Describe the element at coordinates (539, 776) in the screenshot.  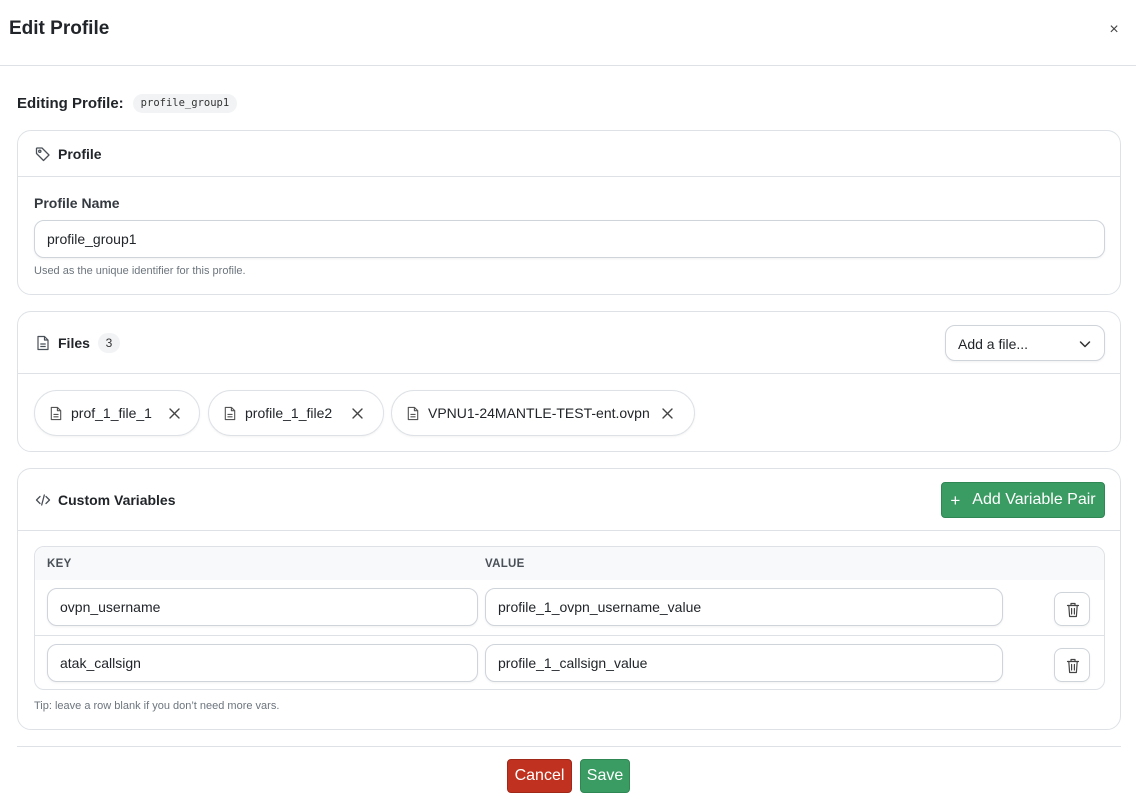
I see `cancel-button: Cancel` at that location.